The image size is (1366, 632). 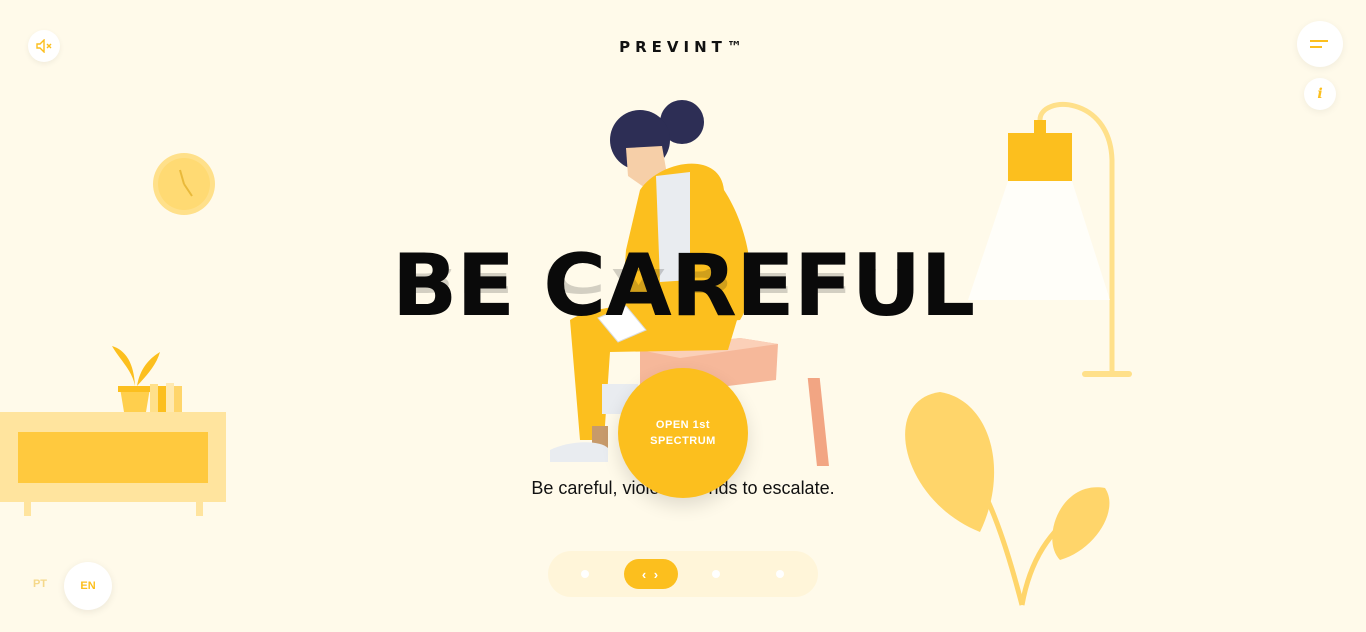 What do you see at coordinates (683, 47) in the screenshot?
I see `brand-logo: PREVINT™` at bounding box center [683, 47].